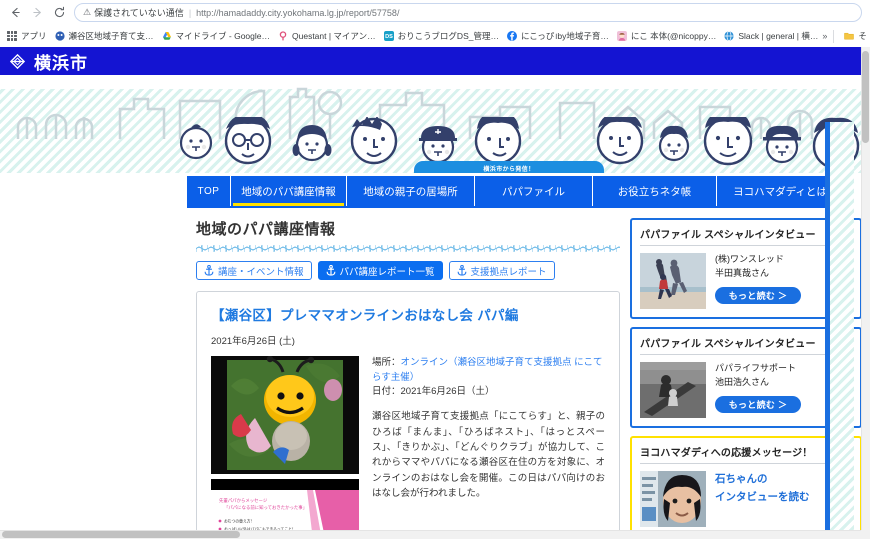  Describe the element at coordinates (283, 36) in the screenshot. I see `questant-icon` at that location.